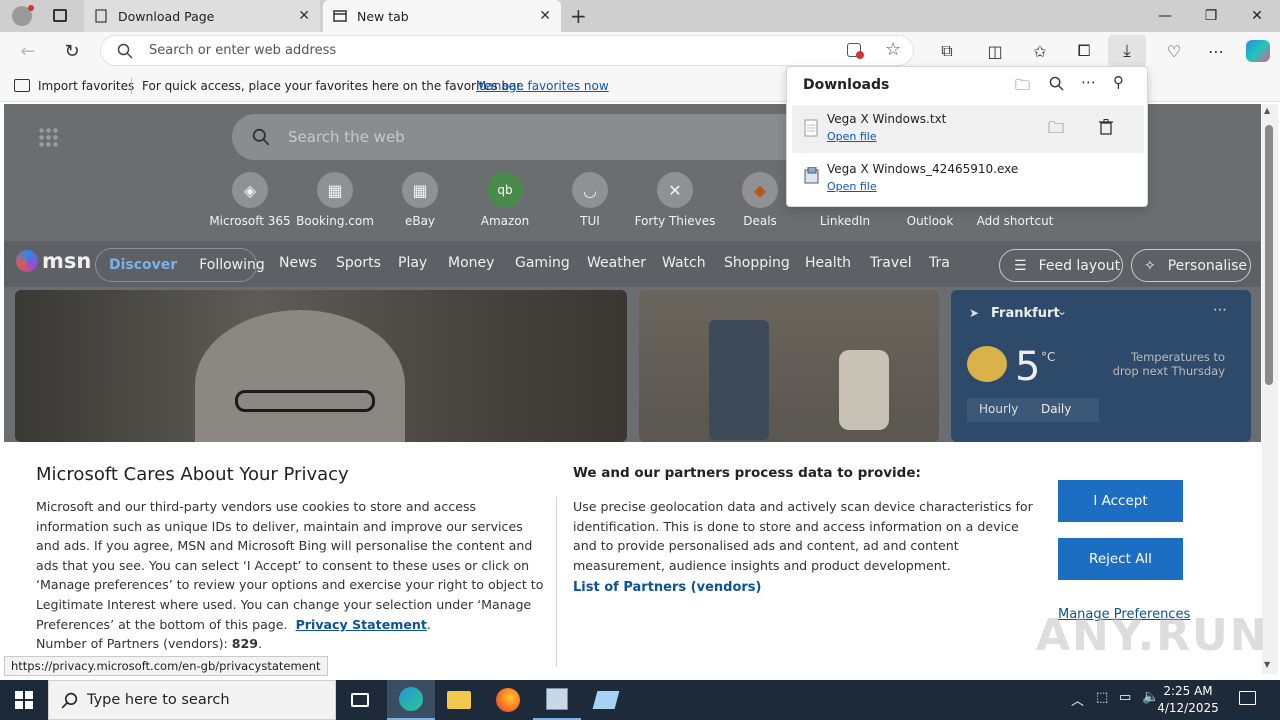 The image size is (1280, 720). I want to click on tab-discover: Discover, so click(143, 265).